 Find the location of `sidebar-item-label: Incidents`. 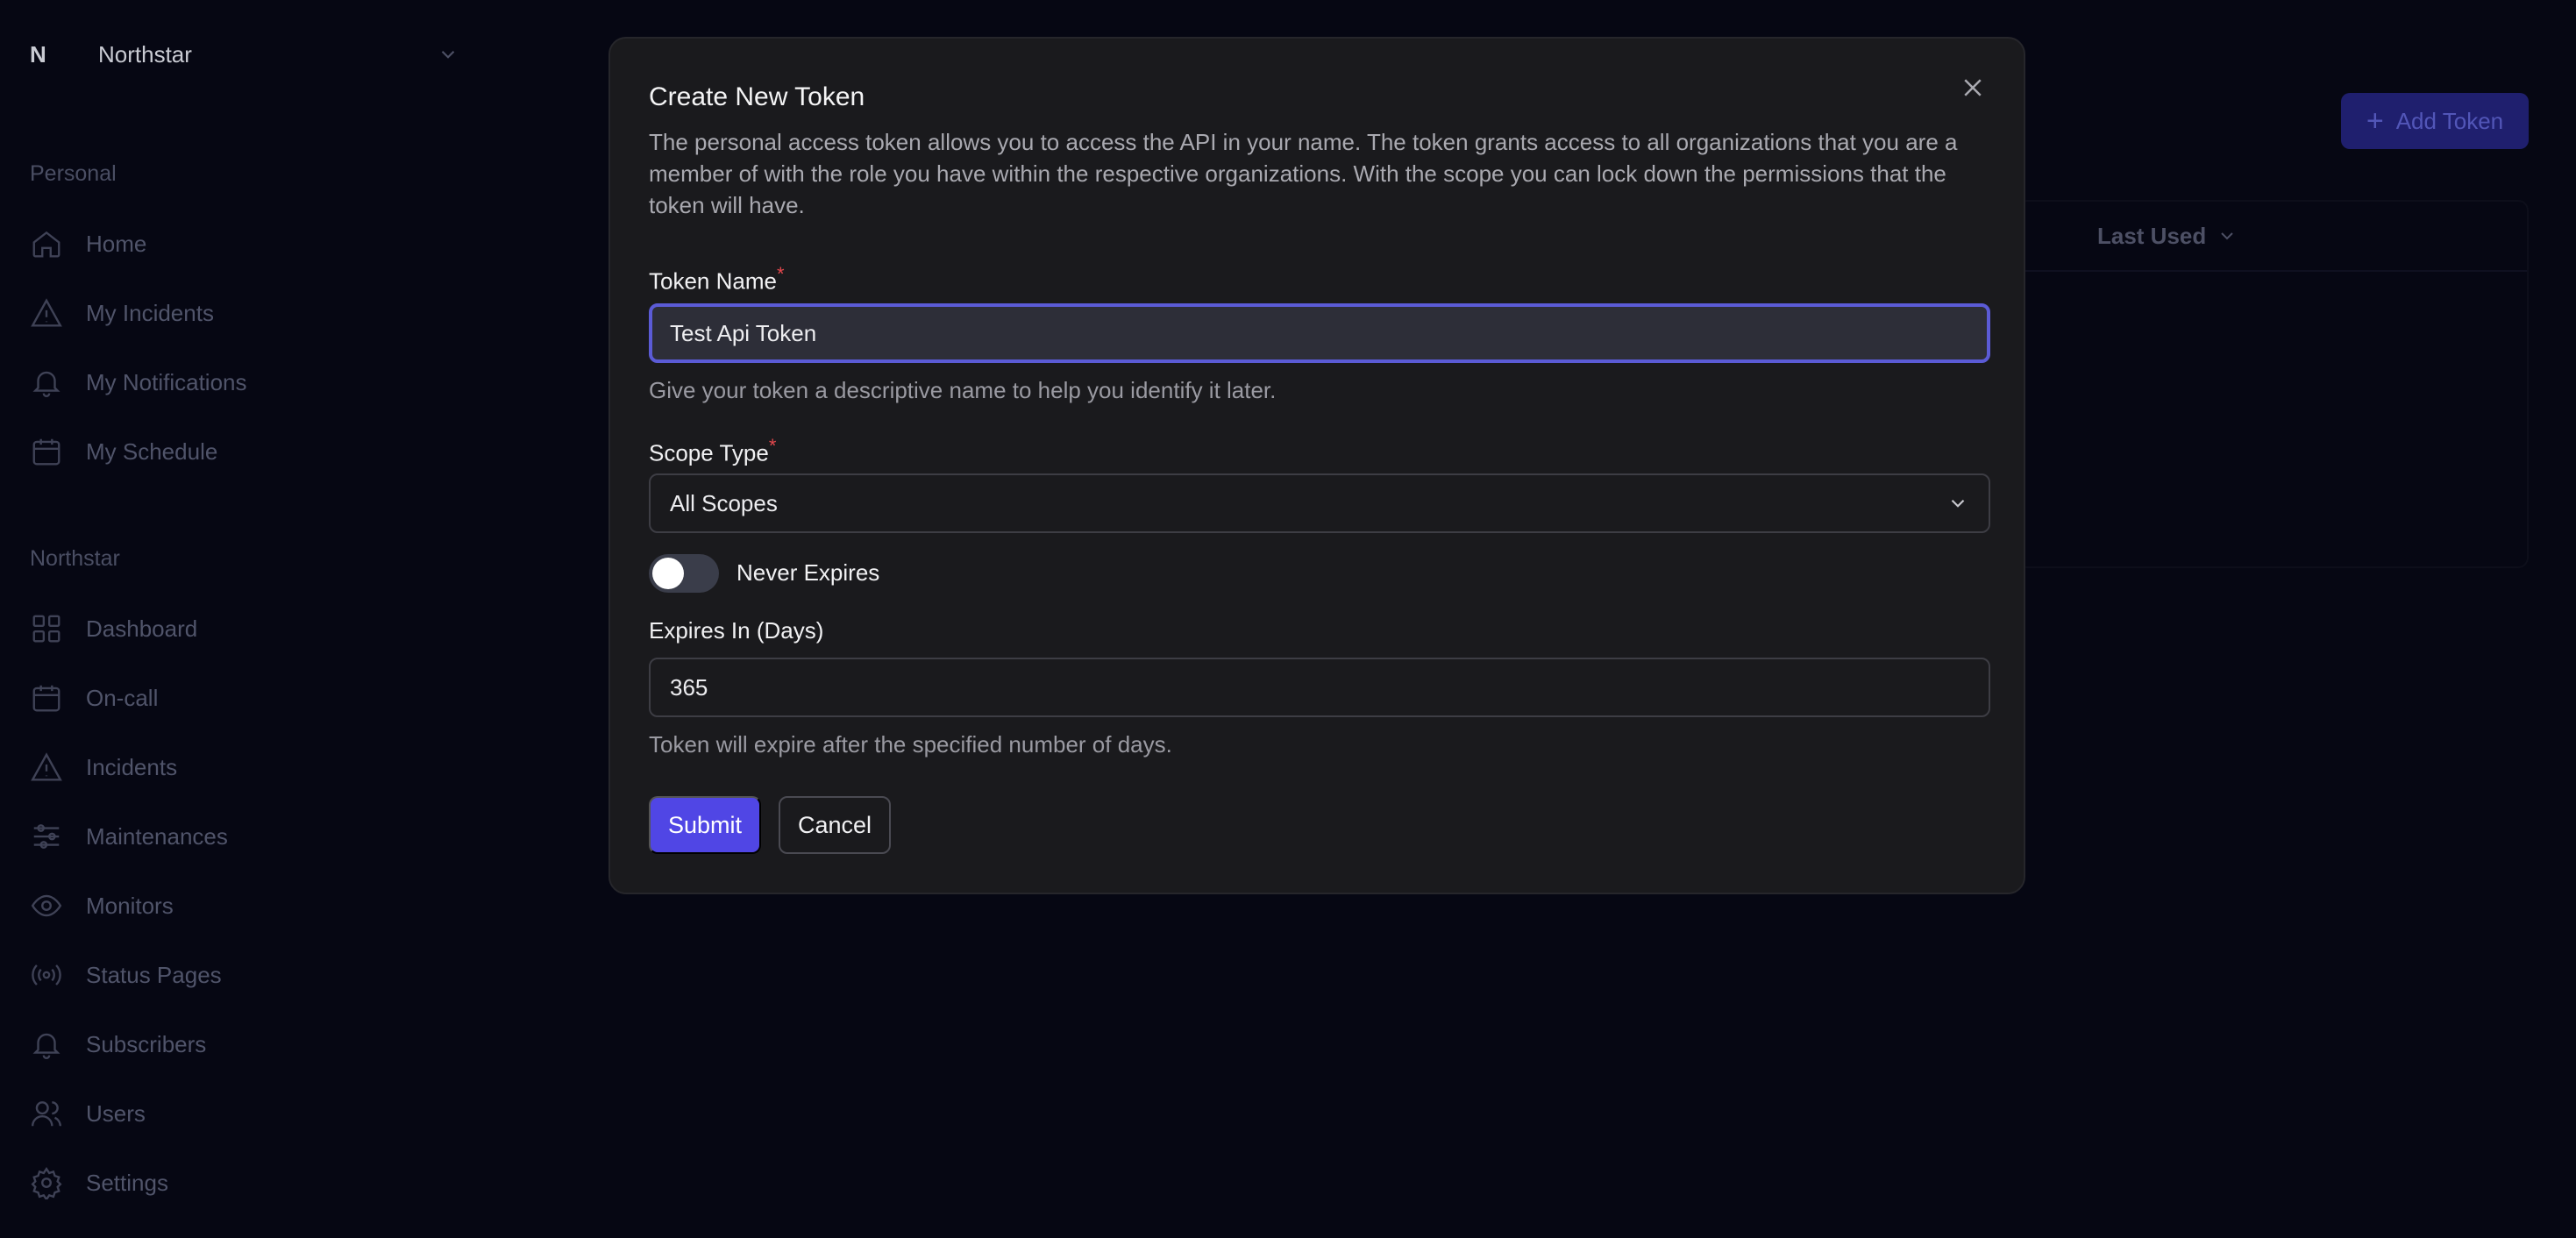

sidebar-item-label: Incidents is located at coordinates (132, 766).